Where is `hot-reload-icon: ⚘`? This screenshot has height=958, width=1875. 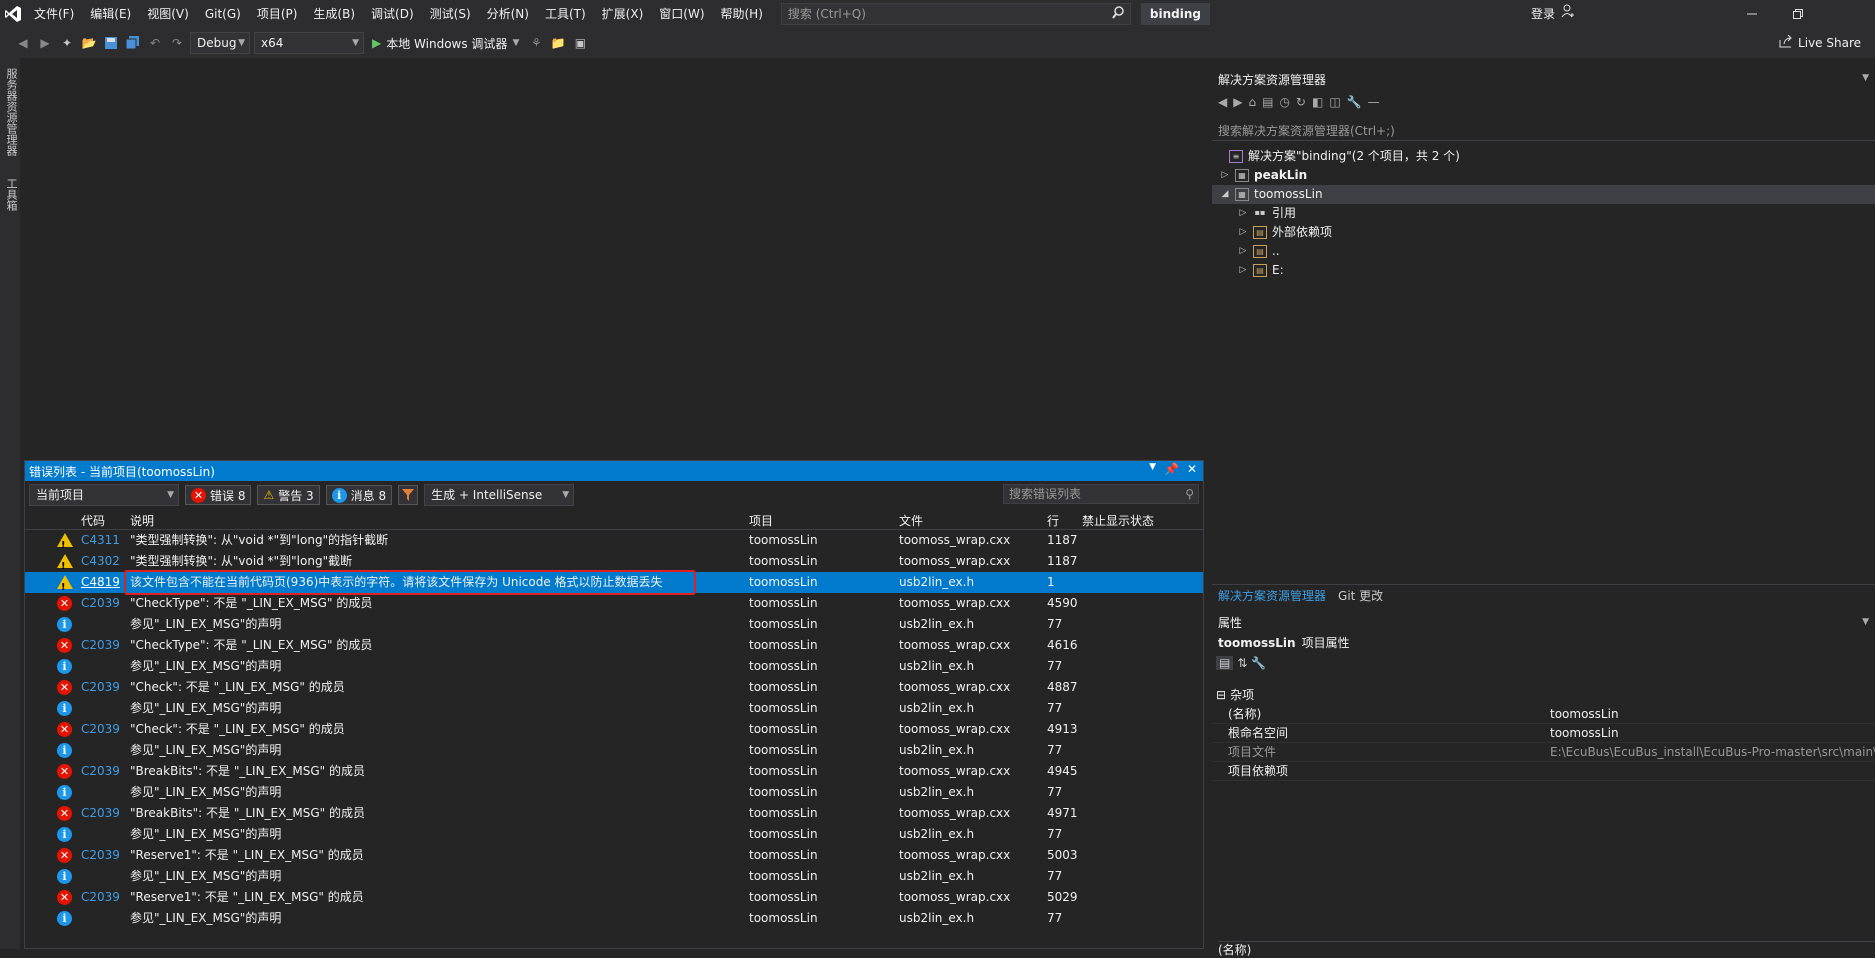
hot-reload-icon: ⚘ is located at coordinates (536, 43).